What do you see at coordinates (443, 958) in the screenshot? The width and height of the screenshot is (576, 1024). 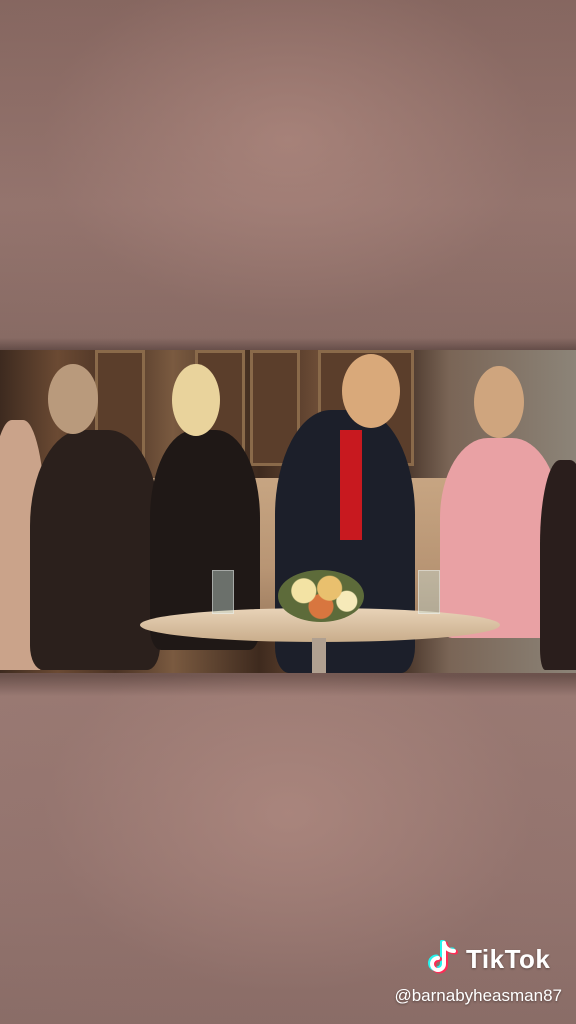 I see `tiktok-note-icon` at bounding box center [443, 958].